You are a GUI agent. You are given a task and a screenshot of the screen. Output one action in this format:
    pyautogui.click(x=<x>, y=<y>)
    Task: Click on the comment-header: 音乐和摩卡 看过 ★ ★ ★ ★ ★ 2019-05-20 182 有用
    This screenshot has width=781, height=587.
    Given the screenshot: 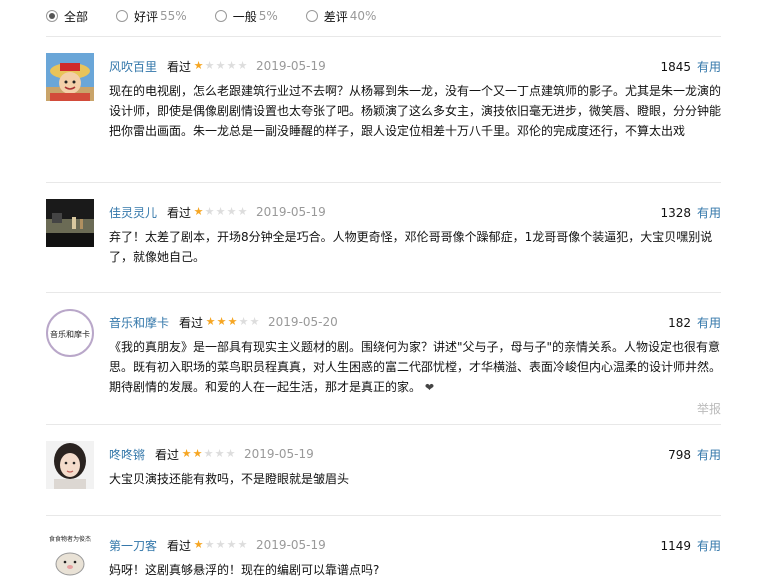 What is the action you would take?
    pyautogui.click(x=415, y=322)
    